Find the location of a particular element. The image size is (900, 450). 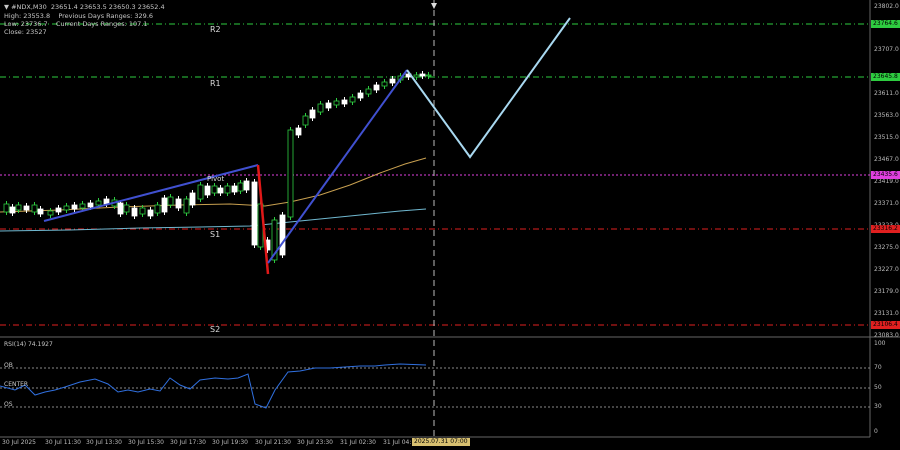

price-tick: 23179.0 is located at coordinates (886, 291).